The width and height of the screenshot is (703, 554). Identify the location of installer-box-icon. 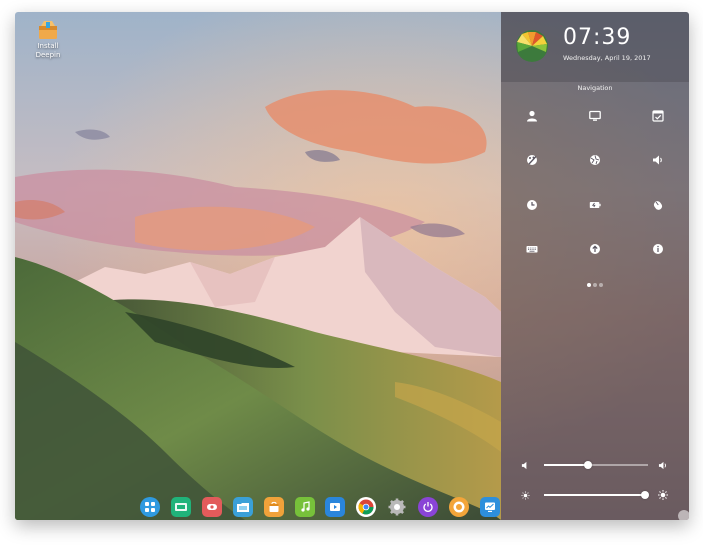
(48, 30).